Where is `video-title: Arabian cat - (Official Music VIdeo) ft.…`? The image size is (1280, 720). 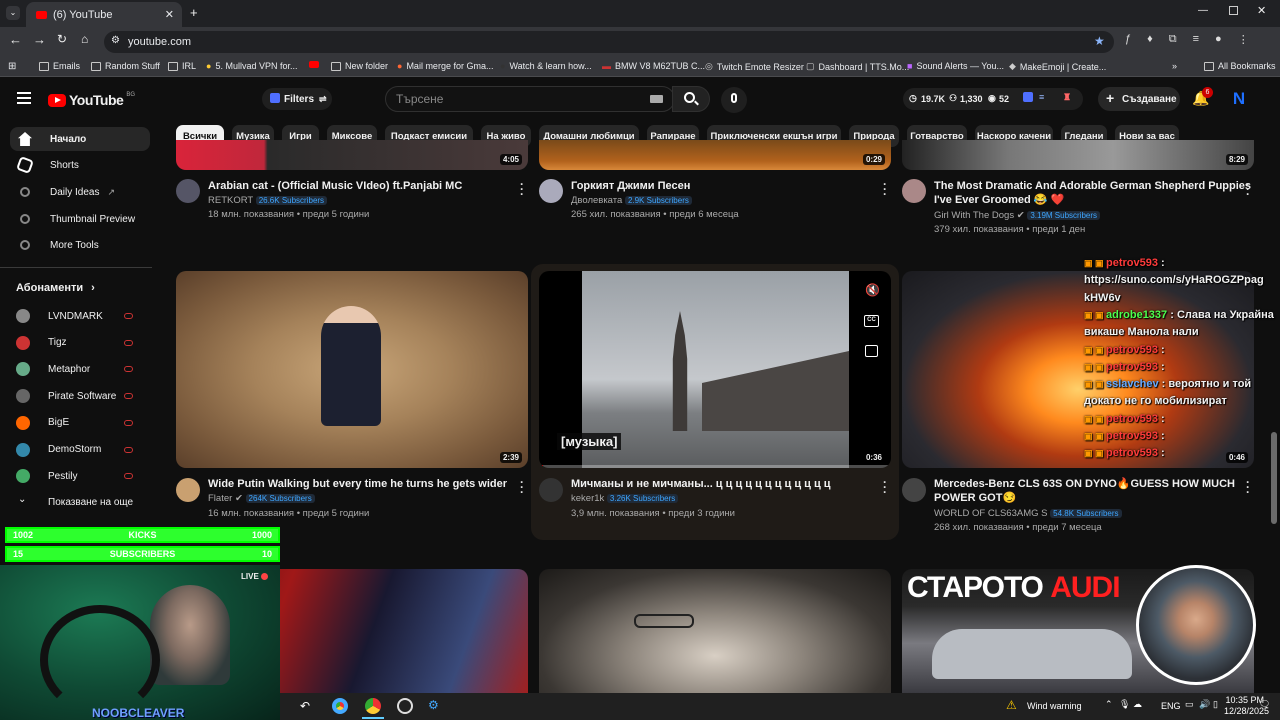
video-title: Arabian cat - (Official Music VIdeo) ft.… is located at coordinates (335, 186).